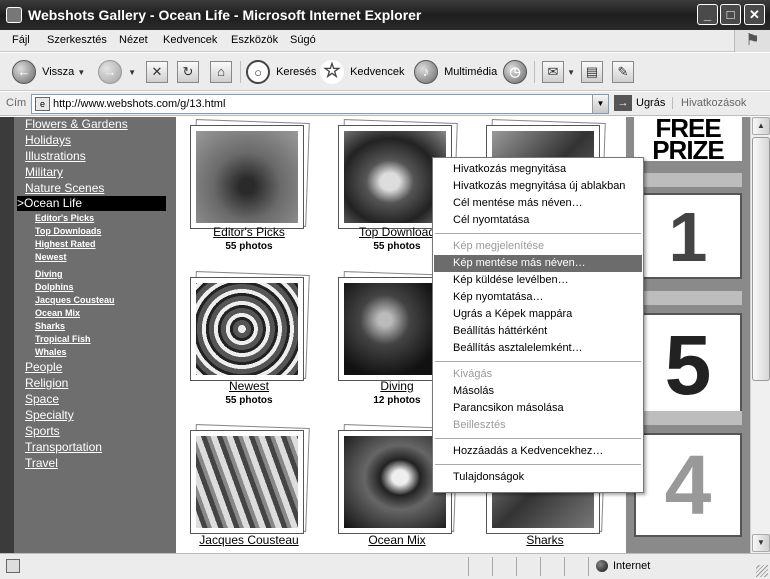 This screenshot has height=579, width=770. What do you see at coordinates (132, 72) in the screenshot?
I see `forward-dropdown-icon: ▼` at bounding box center [132, 72].